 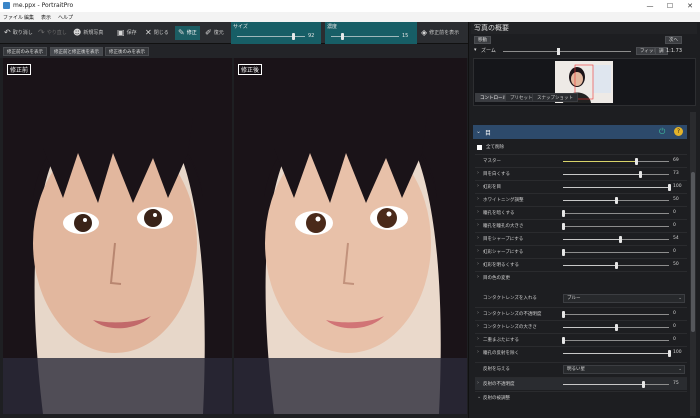 What do you see at coordinates (41, 32) in the screenshot?
I see `redo-icon: ↷` at bounding box center [41, 32].